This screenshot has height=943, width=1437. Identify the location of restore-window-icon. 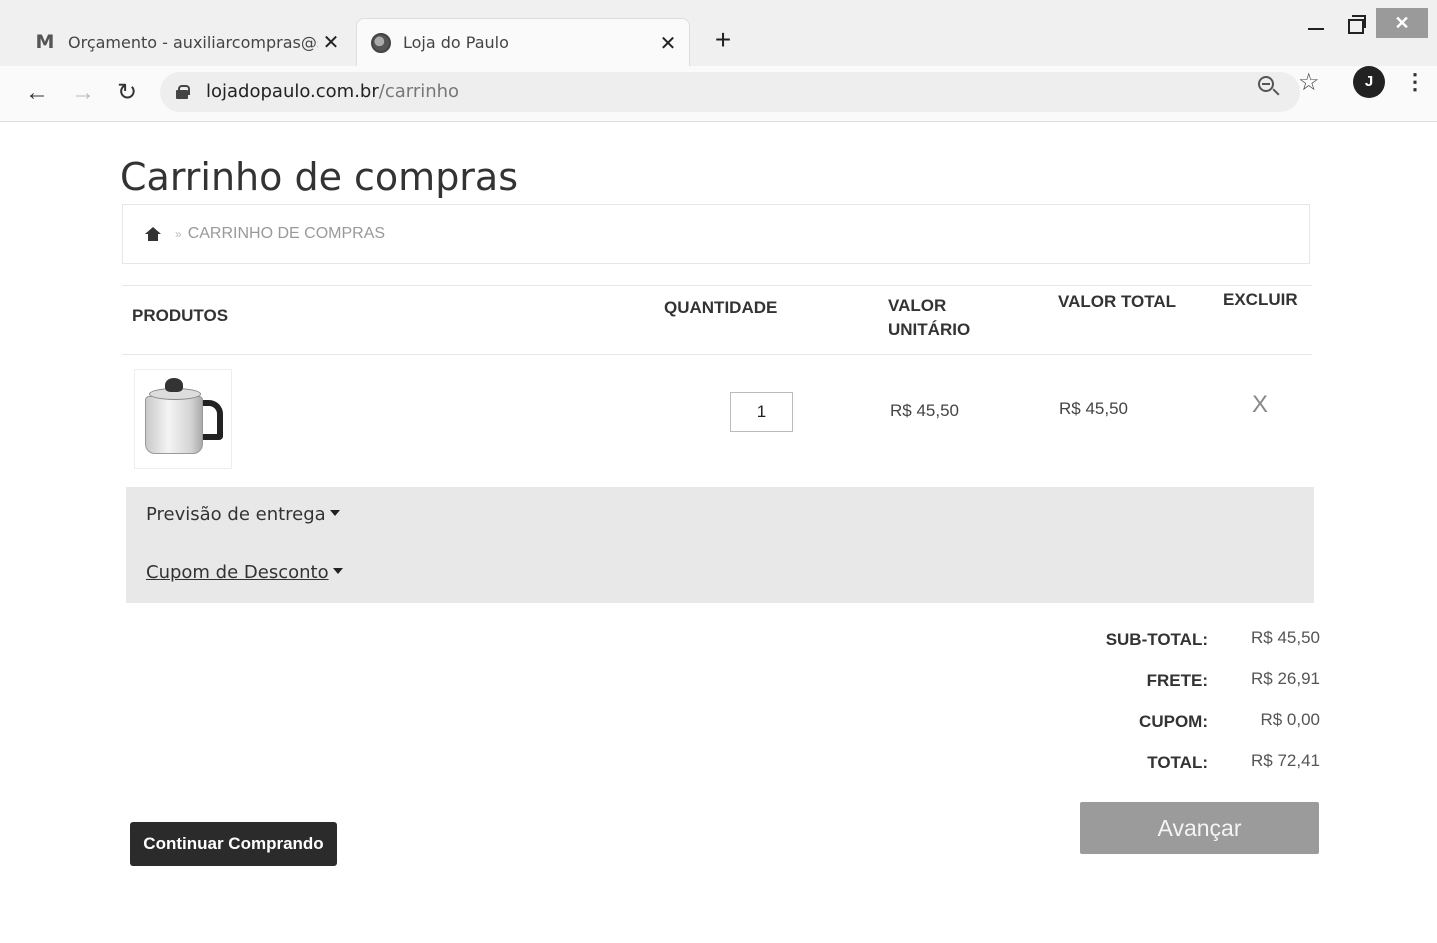
(1355, 23).